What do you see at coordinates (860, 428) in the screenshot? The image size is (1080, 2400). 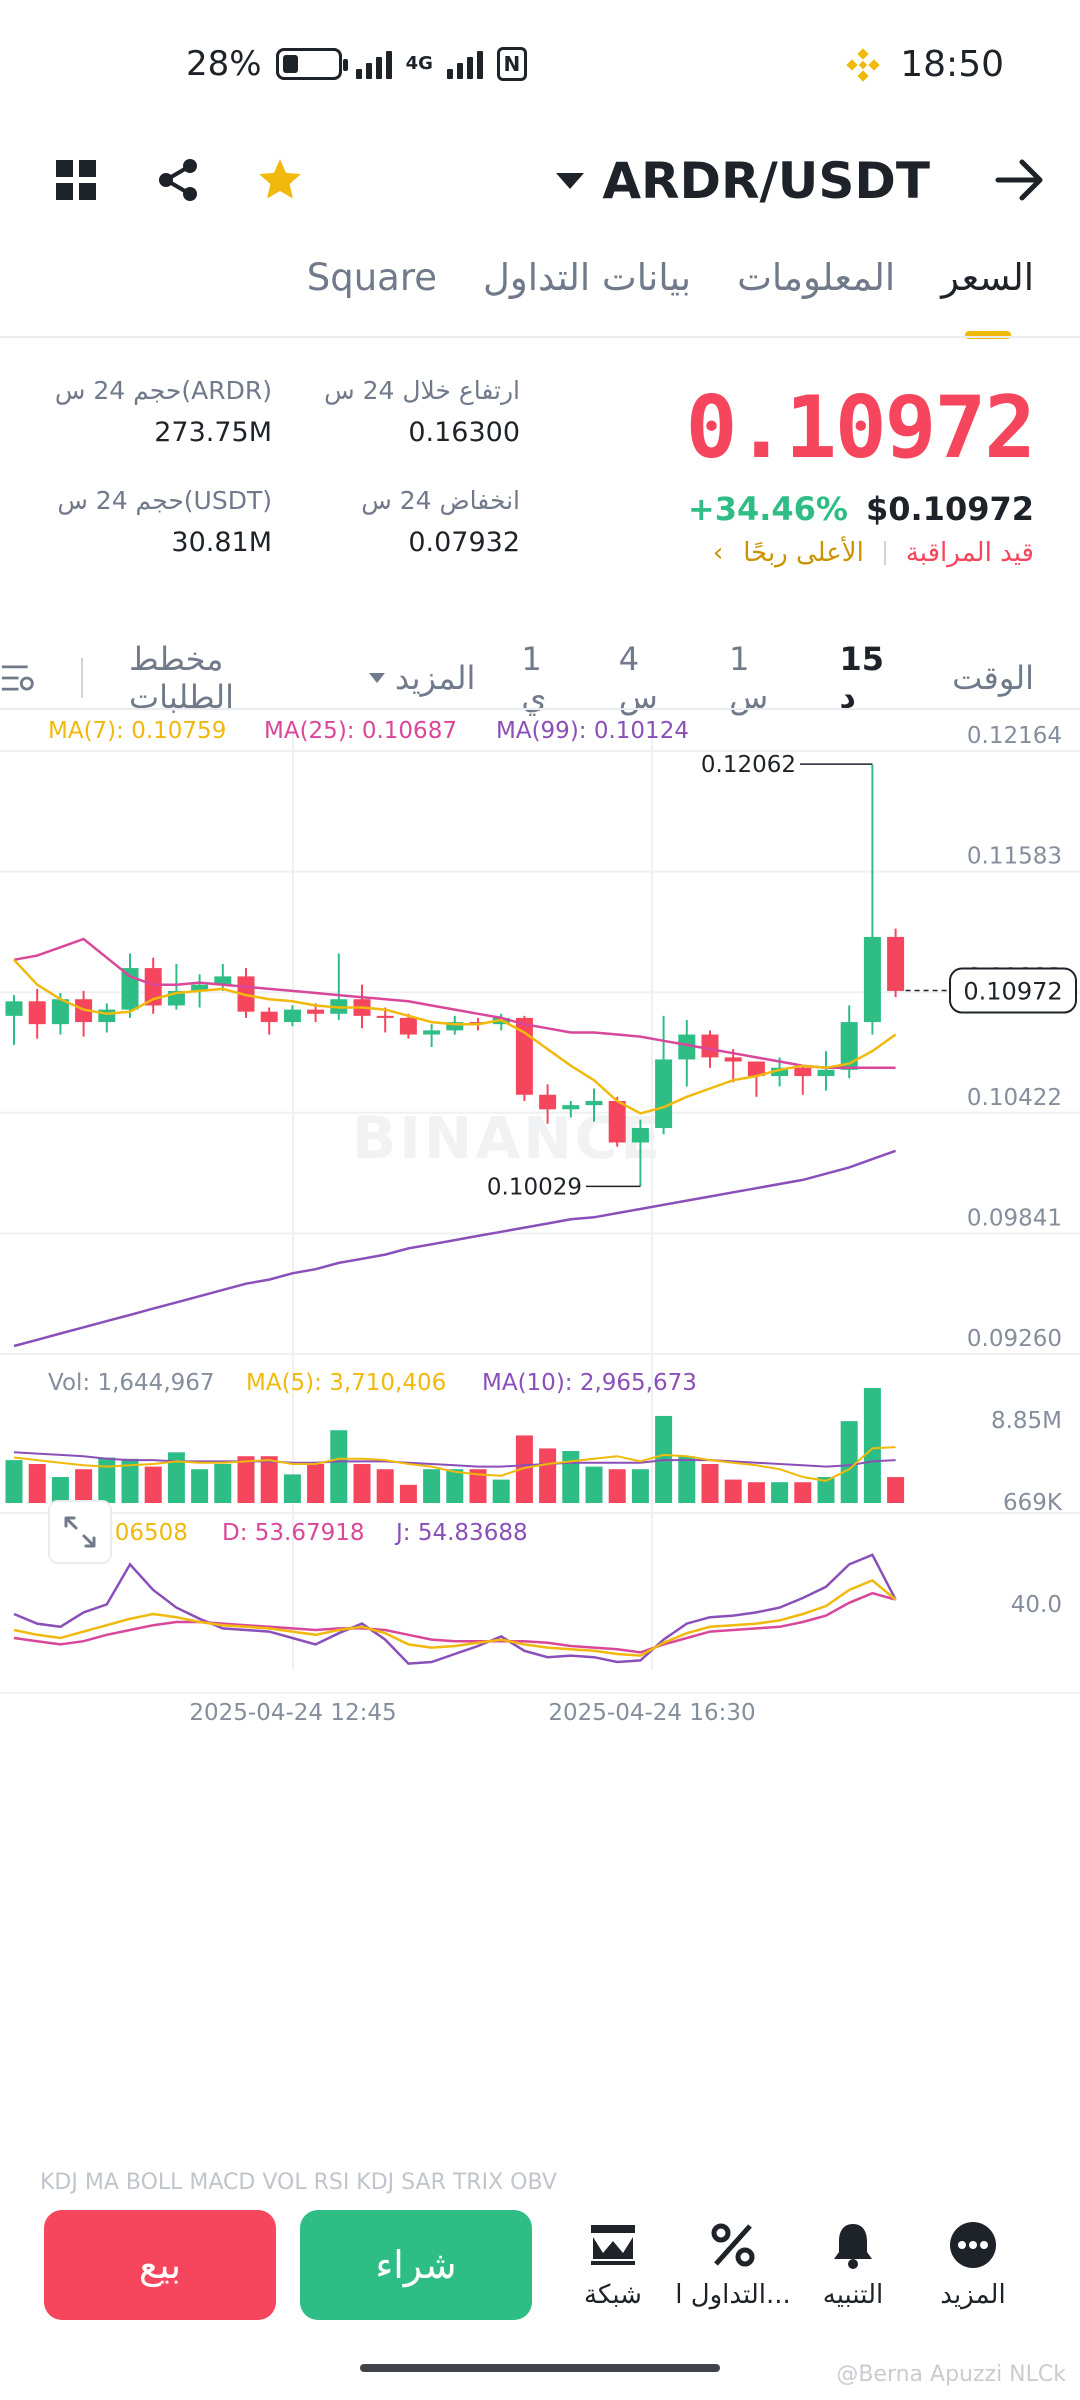 I see `last-price: 0.10972` at bounding box center [860, 428].